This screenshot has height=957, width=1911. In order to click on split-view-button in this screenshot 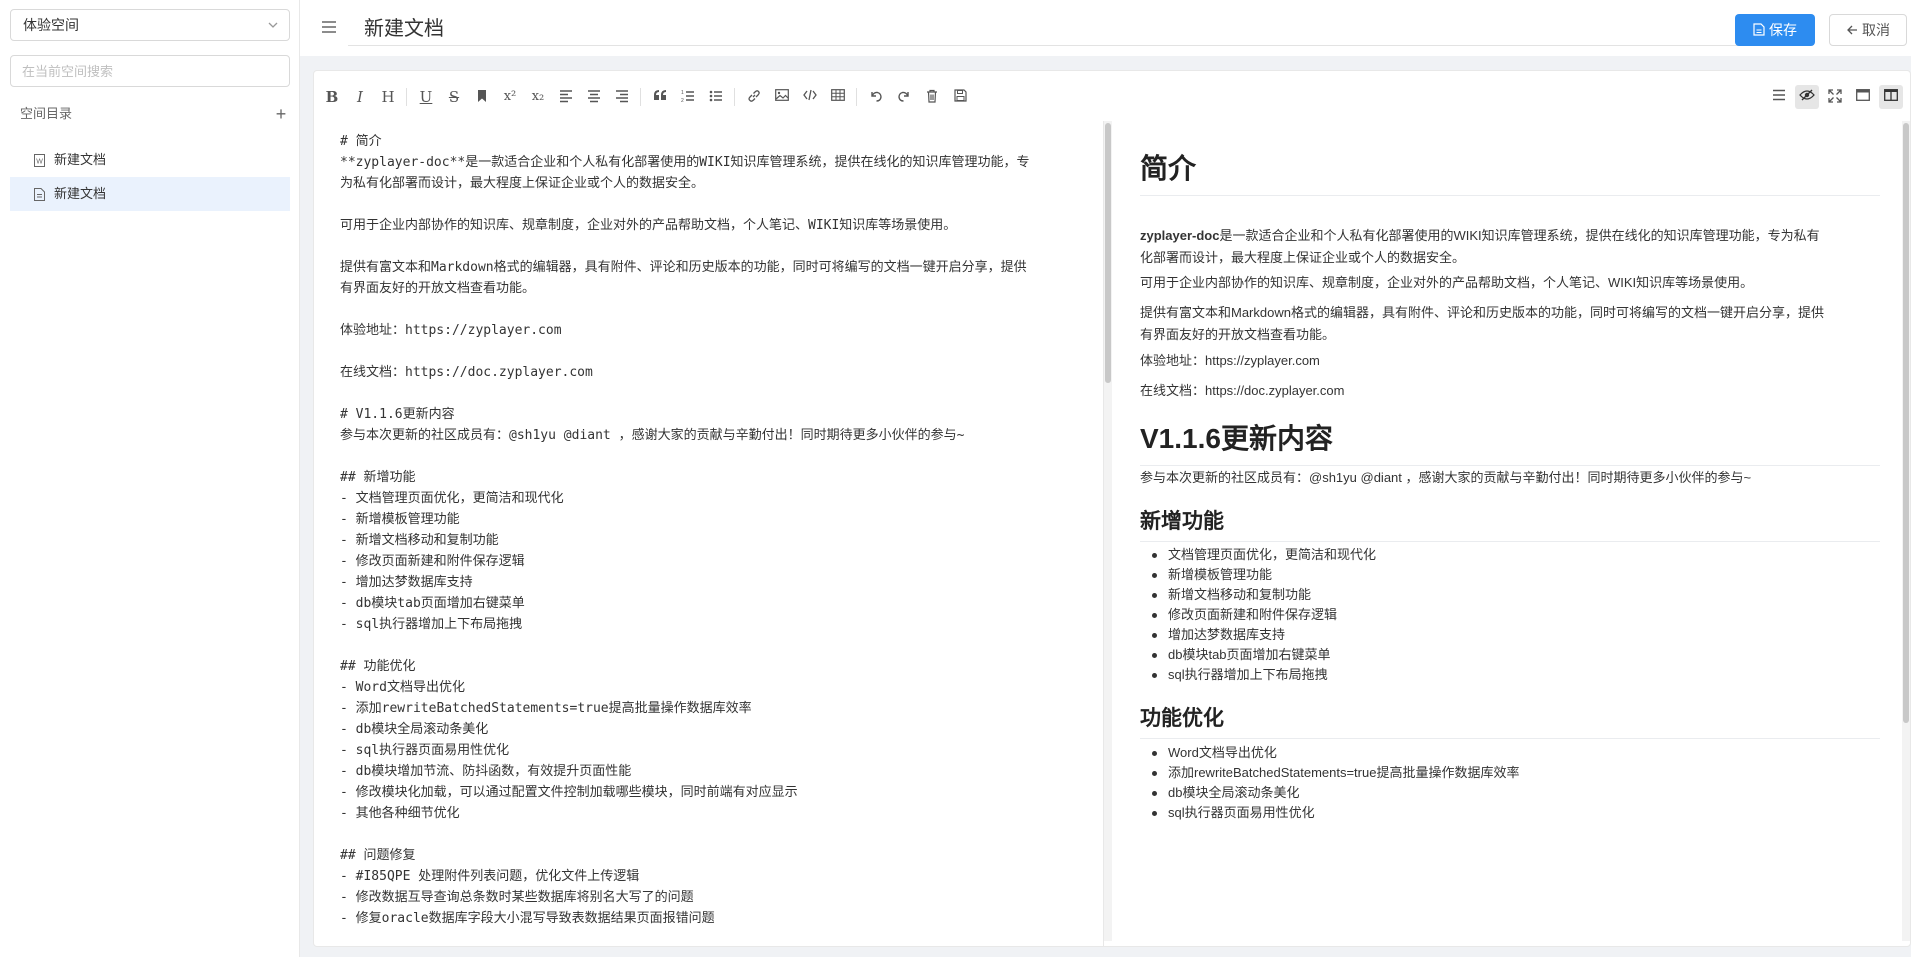, I will do `click(1891, 97)`.